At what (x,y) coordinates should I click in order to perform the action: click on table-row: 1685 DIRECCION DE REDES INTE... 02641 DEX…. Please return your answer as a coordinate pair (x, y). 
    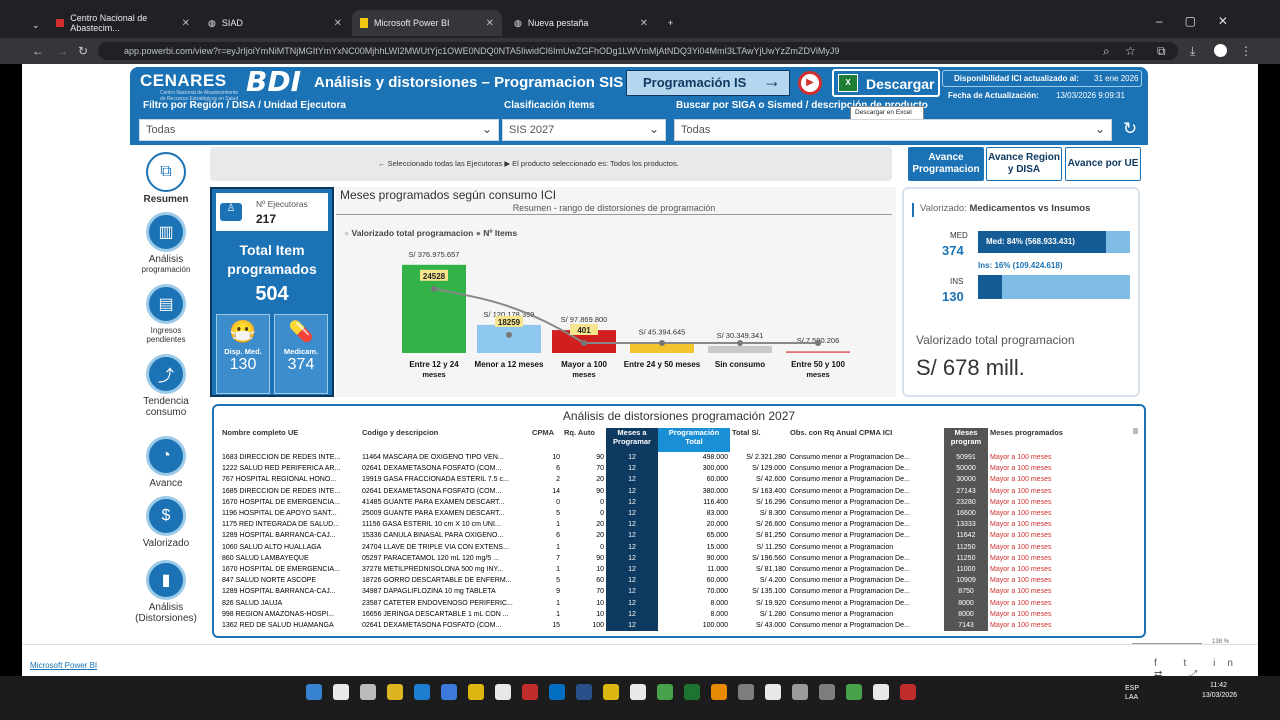
    Looking at the image, I should click on (650, 491).